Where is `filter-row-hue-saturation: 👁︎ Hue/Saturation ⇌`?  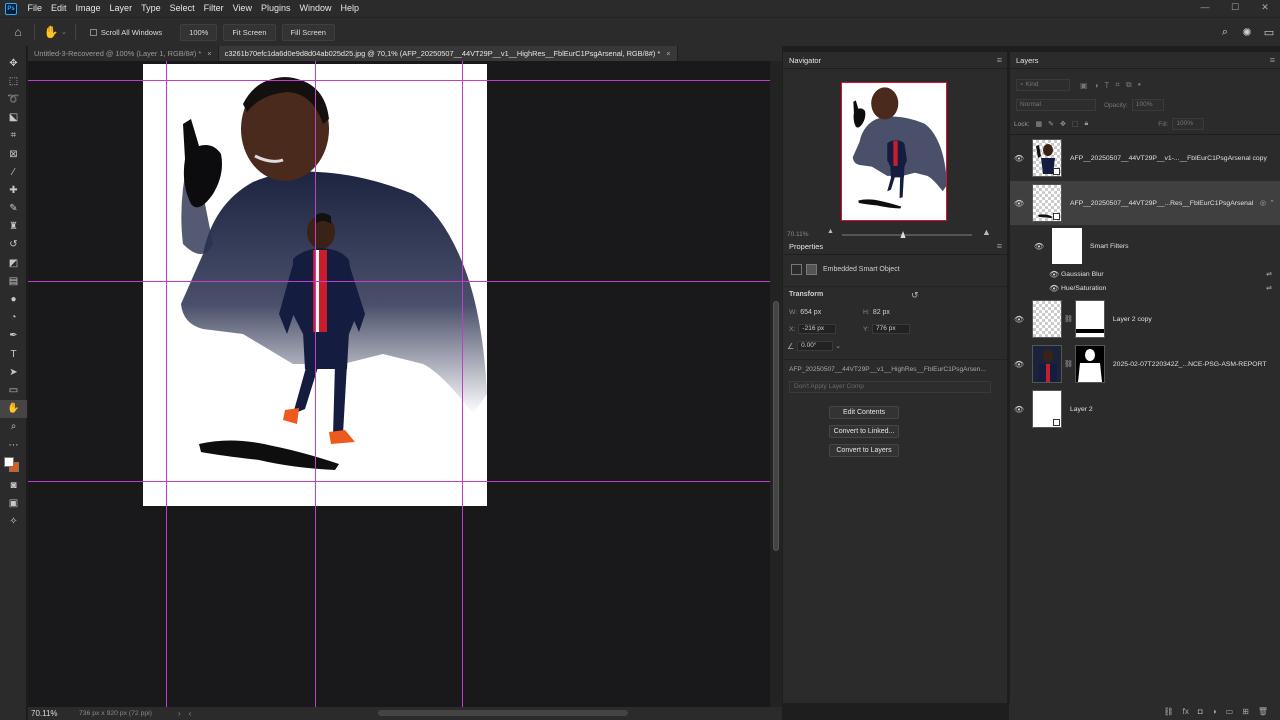 filter-row-hue-saturation: 👁︎ Hue/Saturation ⇌ is located at coordinates (1145, 288).